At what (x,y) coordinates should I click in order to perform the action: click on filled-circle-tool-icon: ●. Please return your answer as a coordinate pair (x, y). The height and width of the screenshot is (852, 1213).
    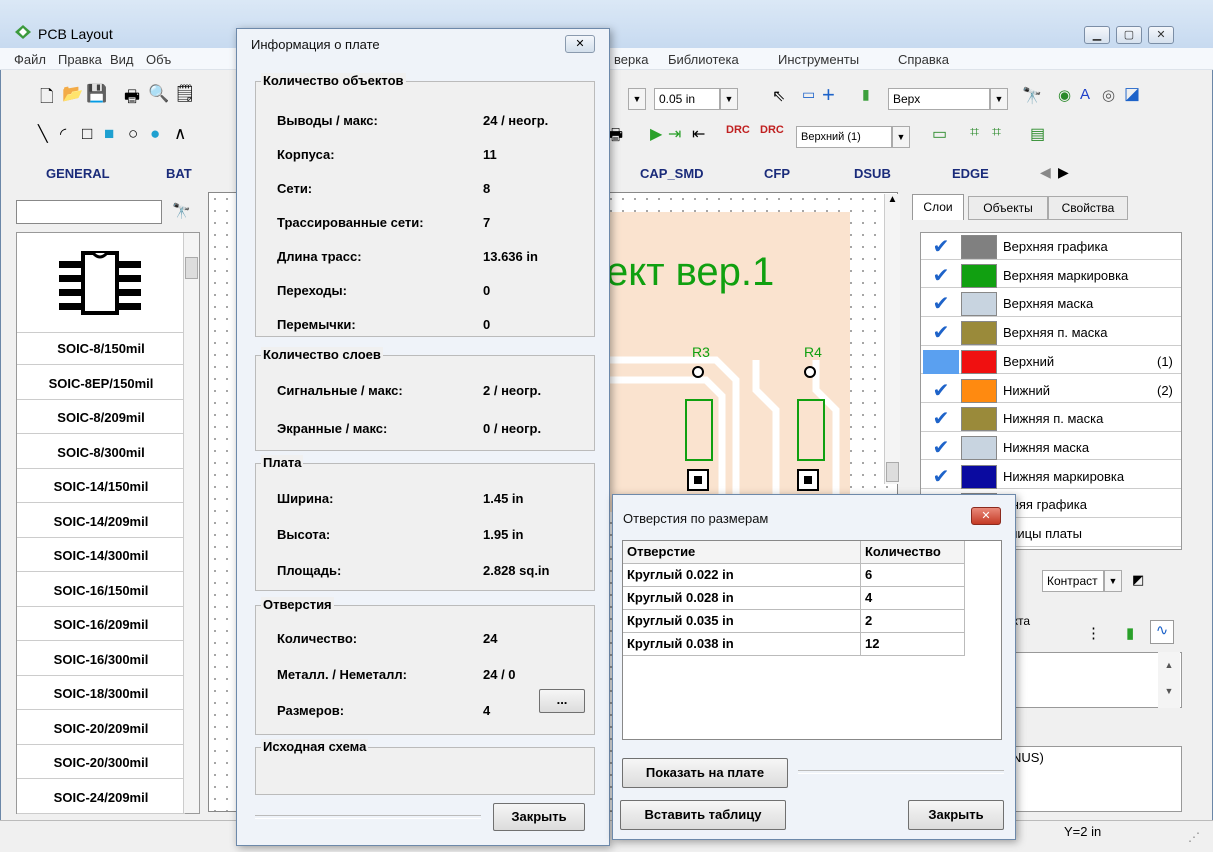
    Looking at the image, I should click on (155, 134).